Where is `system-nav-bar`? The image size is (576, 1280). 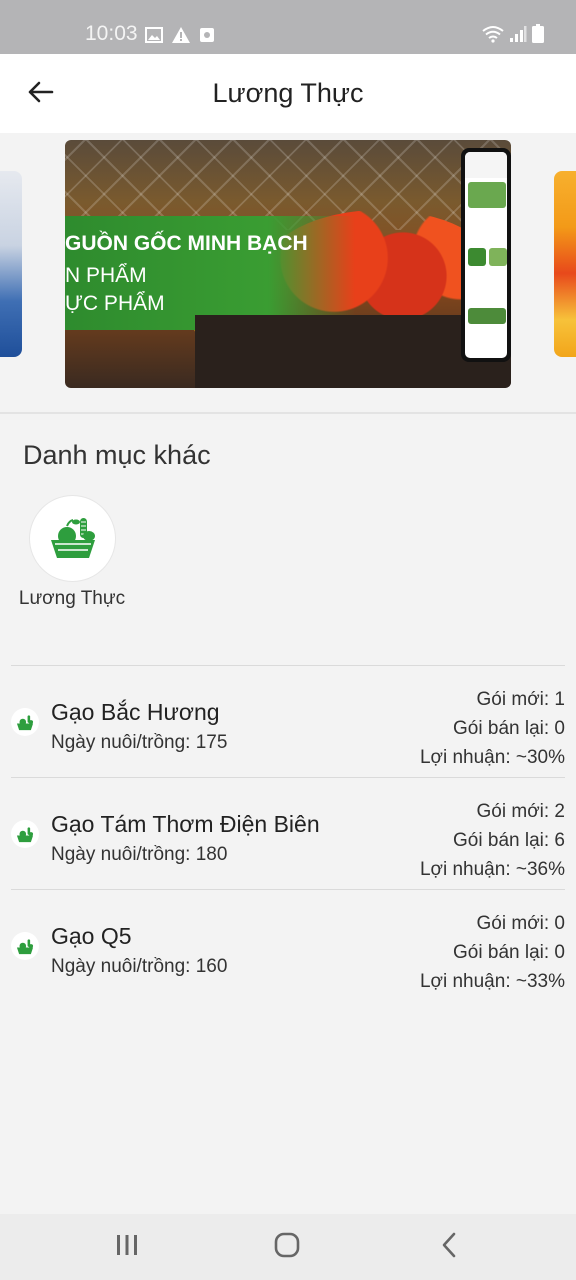 system-nav-bar is located at coordinates (288, 1247).